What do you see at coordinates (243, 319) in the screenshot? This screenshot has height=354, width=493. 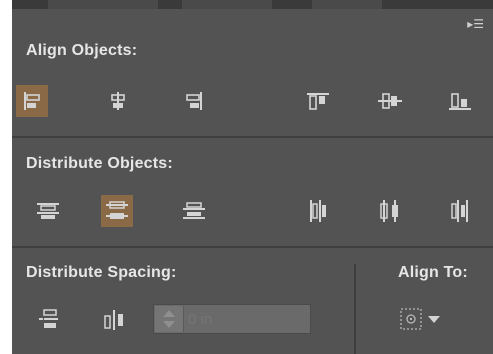 I see `spacing-value-input` at bounding box center [243, 319].